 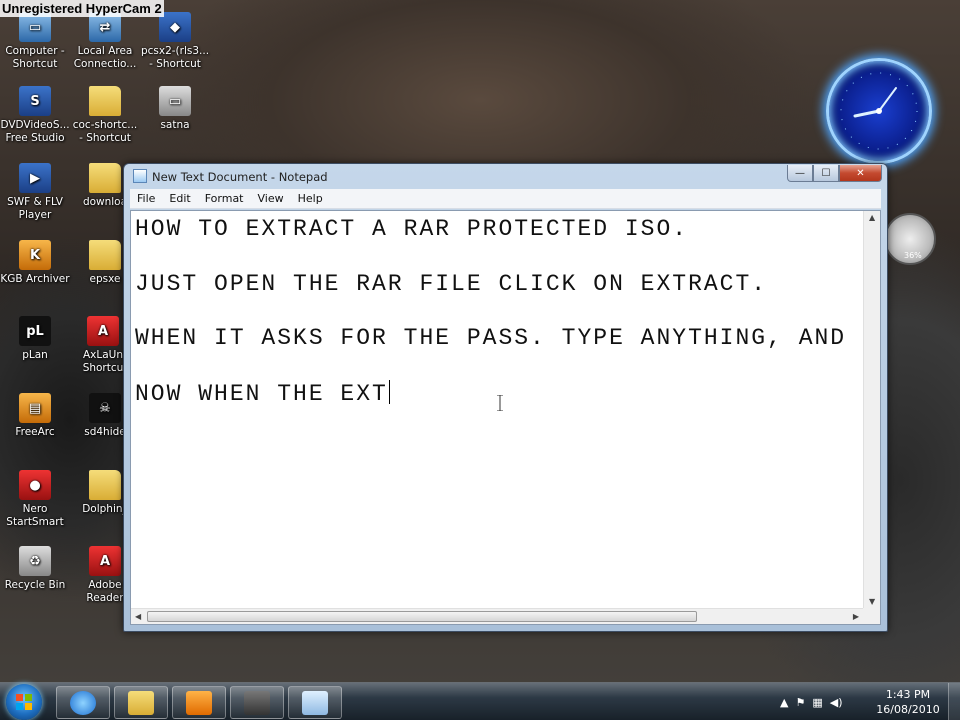 I want to click on desktop-icon-recycle-bin: ♻ Recycle Bin, so click(x=35, y=569).